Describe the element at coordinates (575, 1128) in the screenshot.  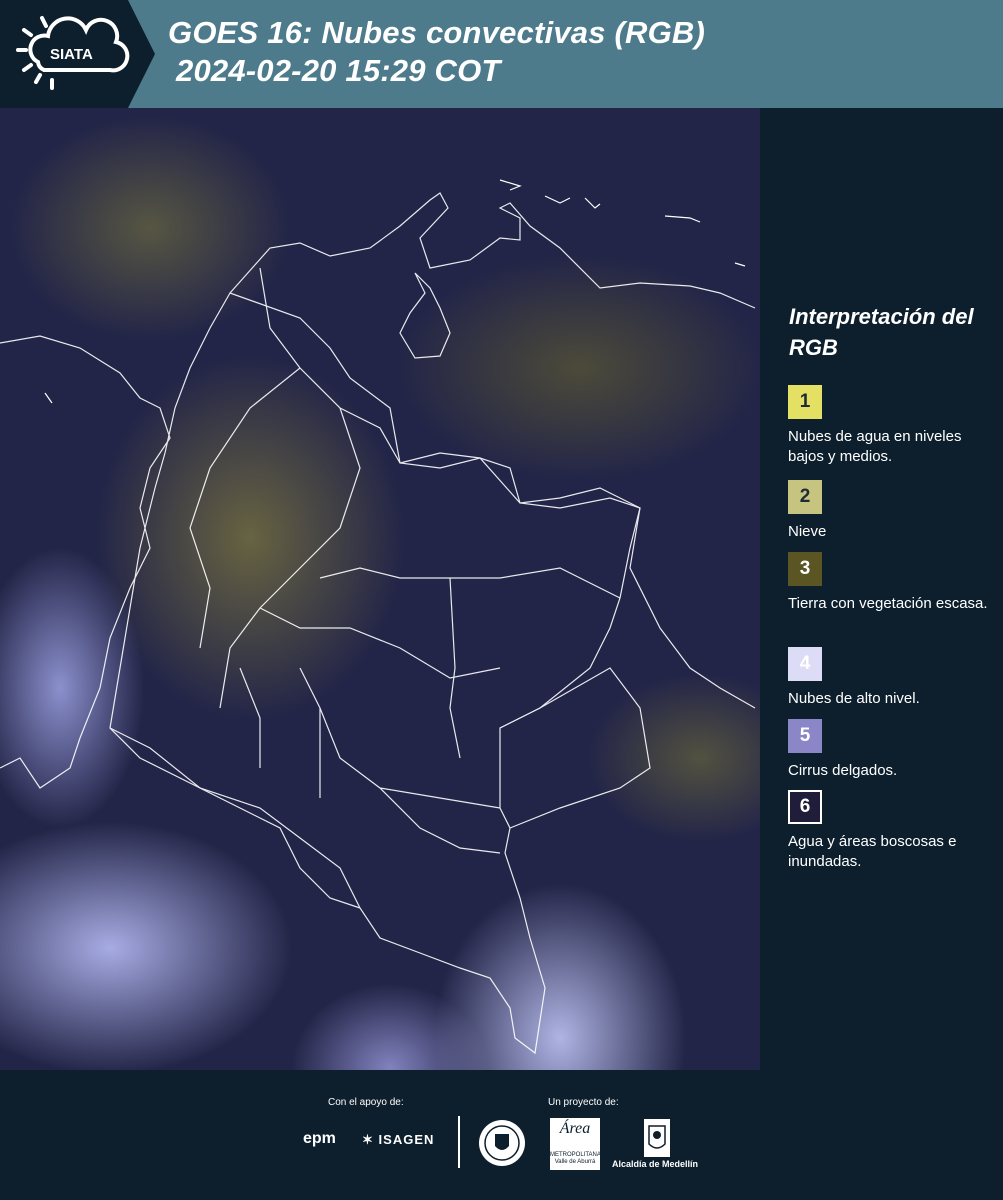
I see `metro-logo-name: Área` at that location.